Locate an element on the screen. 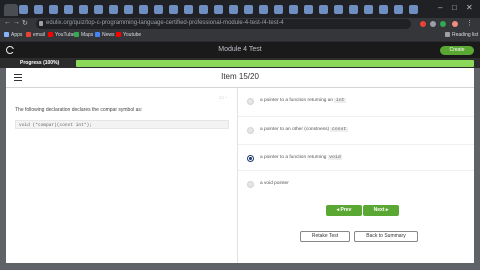 This screenshot has height=270, width=480. bookmark-maps: Maps is located at coordinates (83, 35).